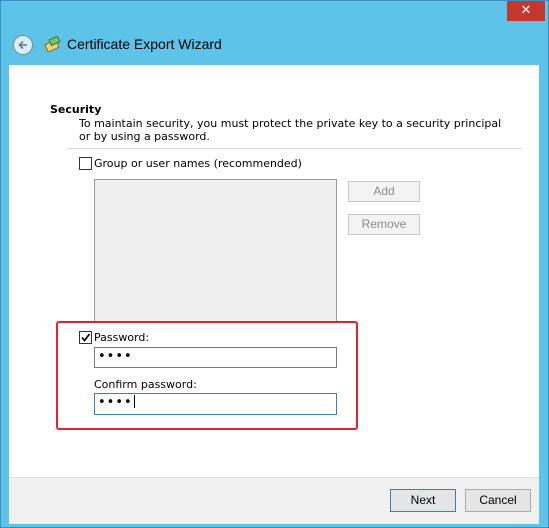 This screenshot has height=528, width=549. I want to click on close-button: ✕, so click(526, 11).